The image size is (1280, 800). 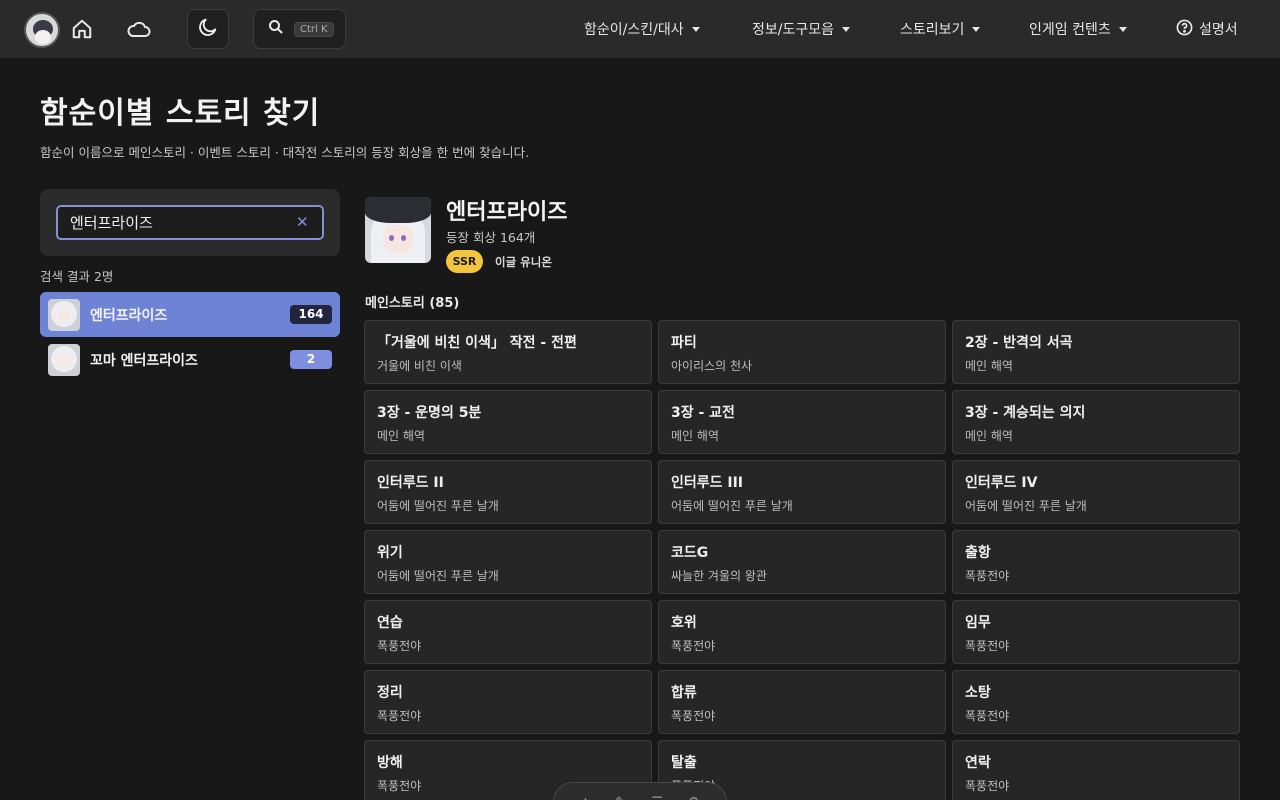 What do you see at coordinates (464, 261) in the screenshot?
I see `rarity-badge: SSR` at bounding box center [464, 261].